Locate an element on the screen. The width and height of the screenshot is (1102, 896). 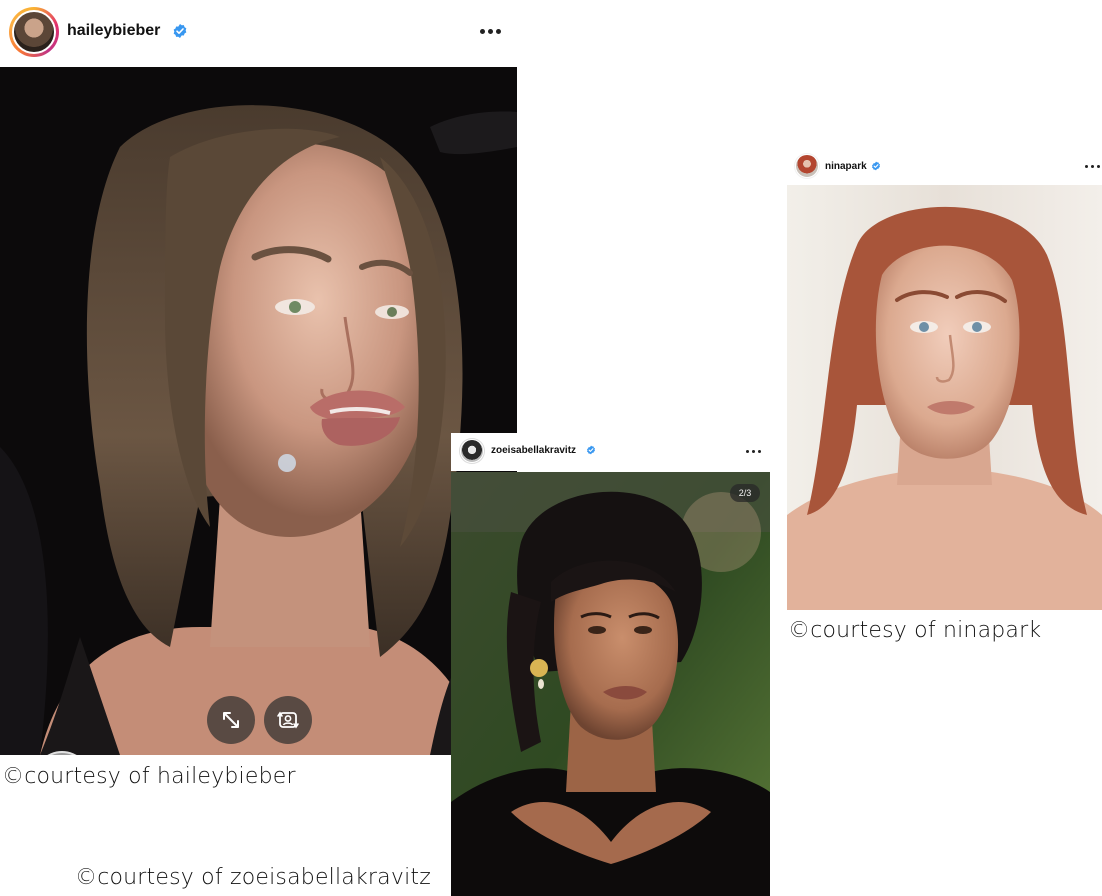
username: haileybieber is located at coordinates (113, 31).